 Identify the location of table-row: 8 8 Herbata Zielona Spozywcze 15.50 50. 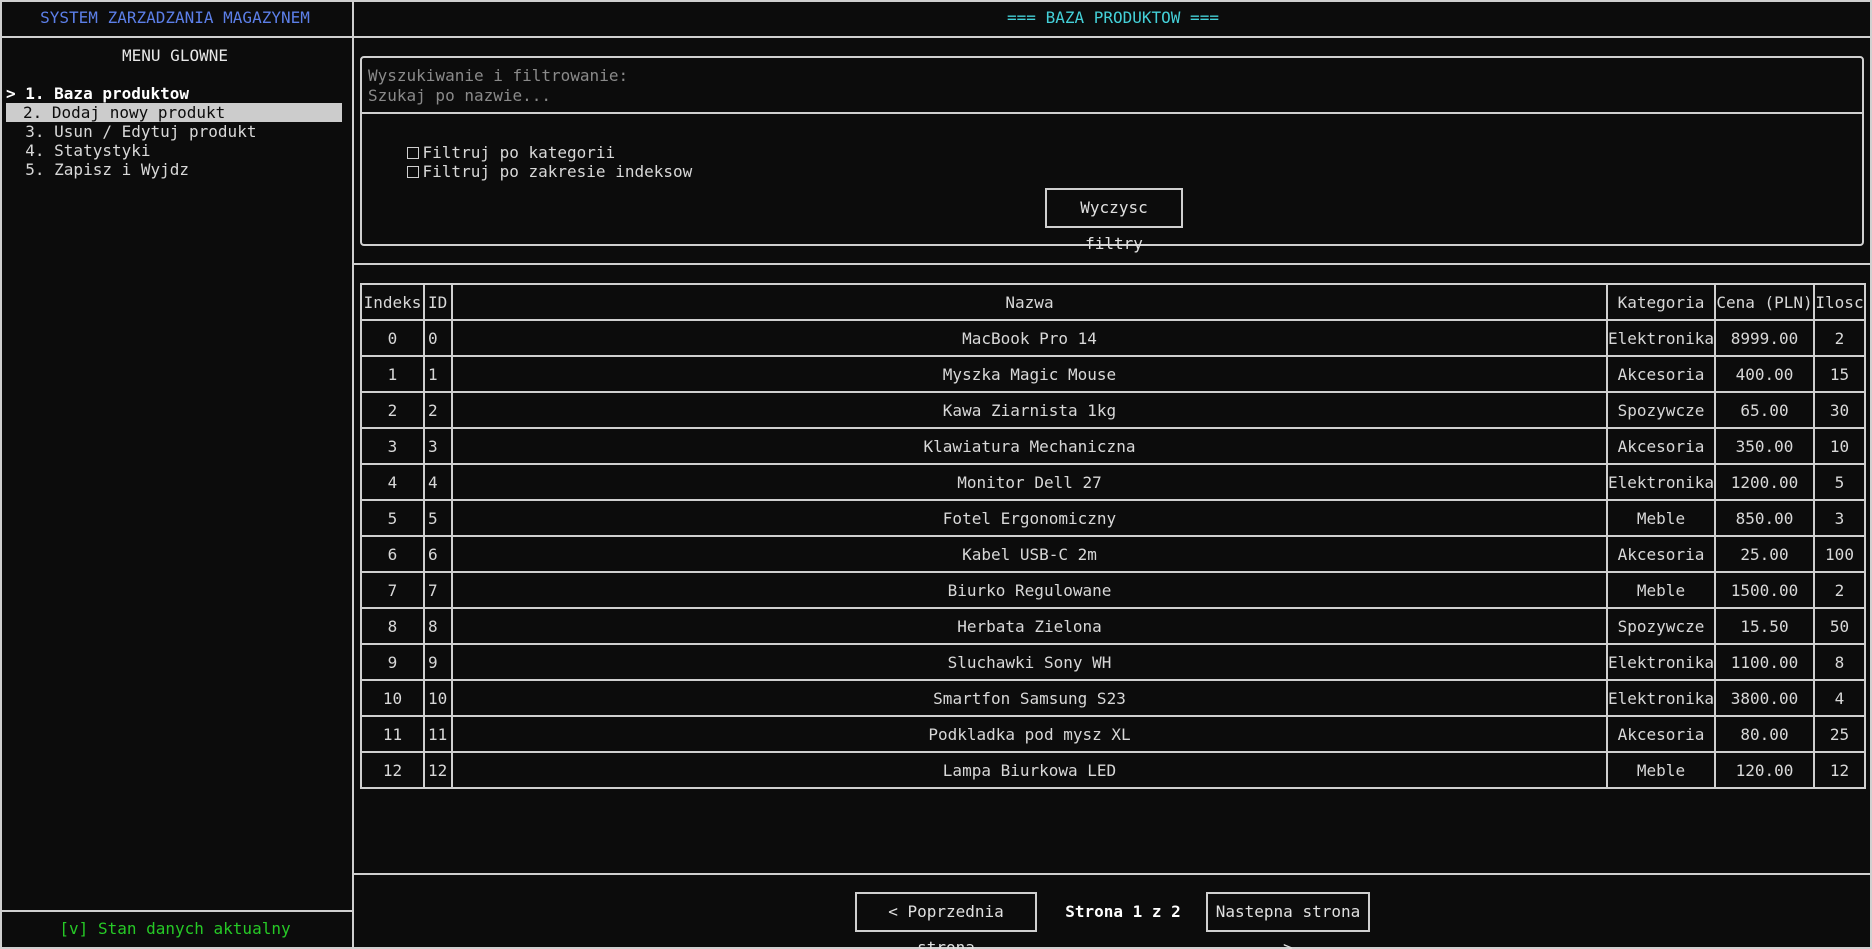
(1113, 626).